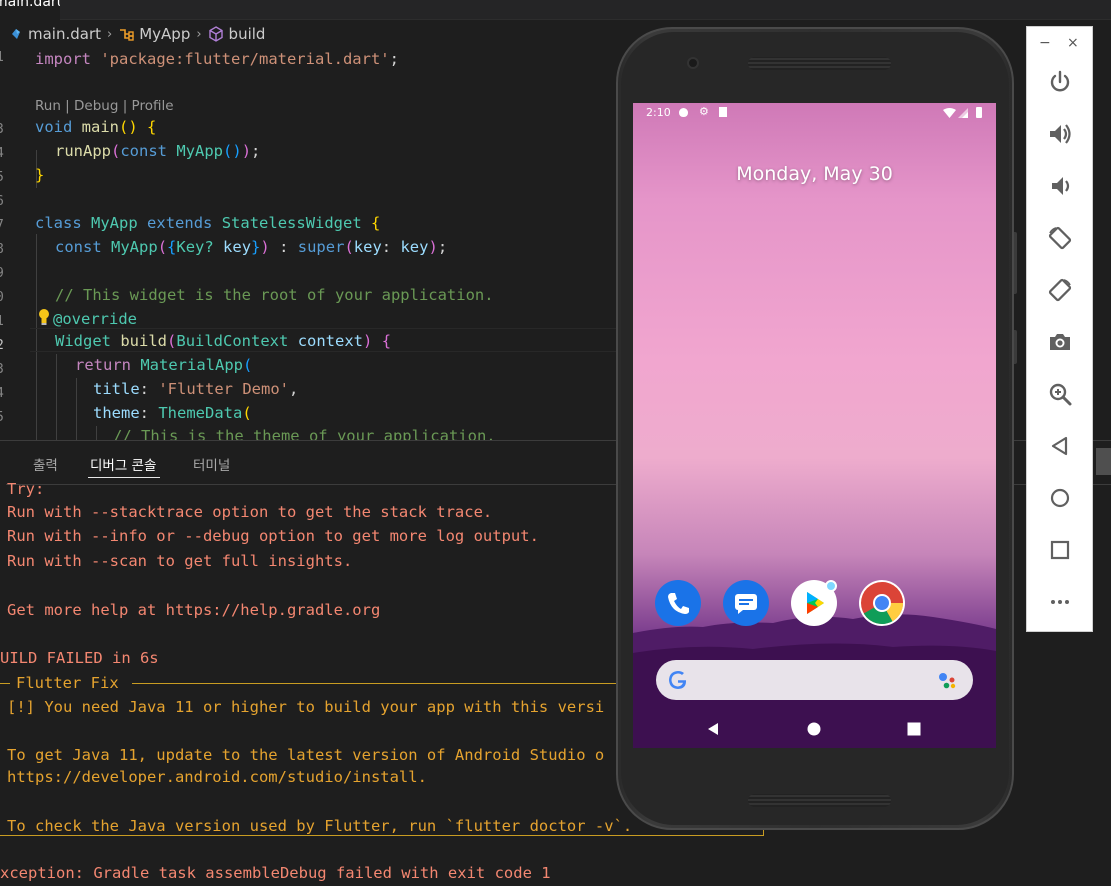 Image resolution: width=1111 pixels, height=886 pixels. I want to click on token: super, so click(321, 247).